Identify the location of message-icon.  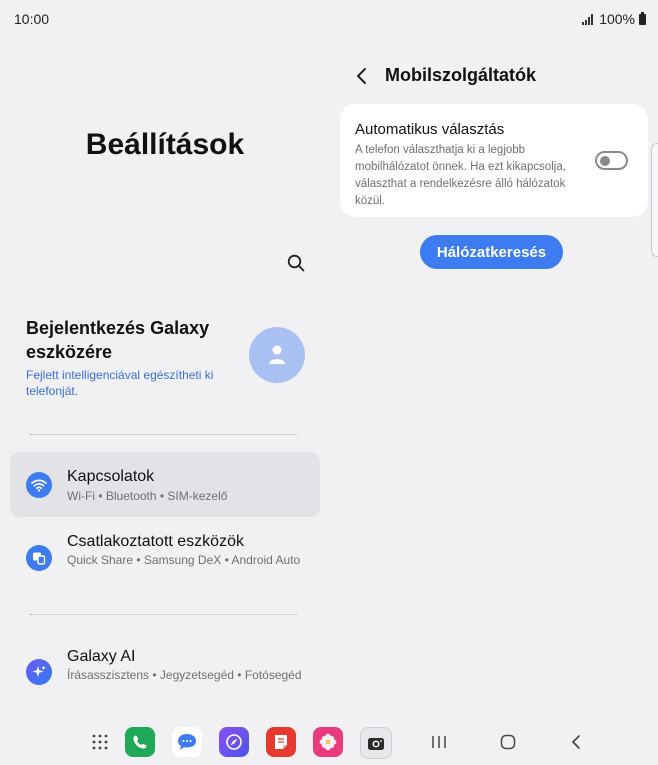
(187, 742).